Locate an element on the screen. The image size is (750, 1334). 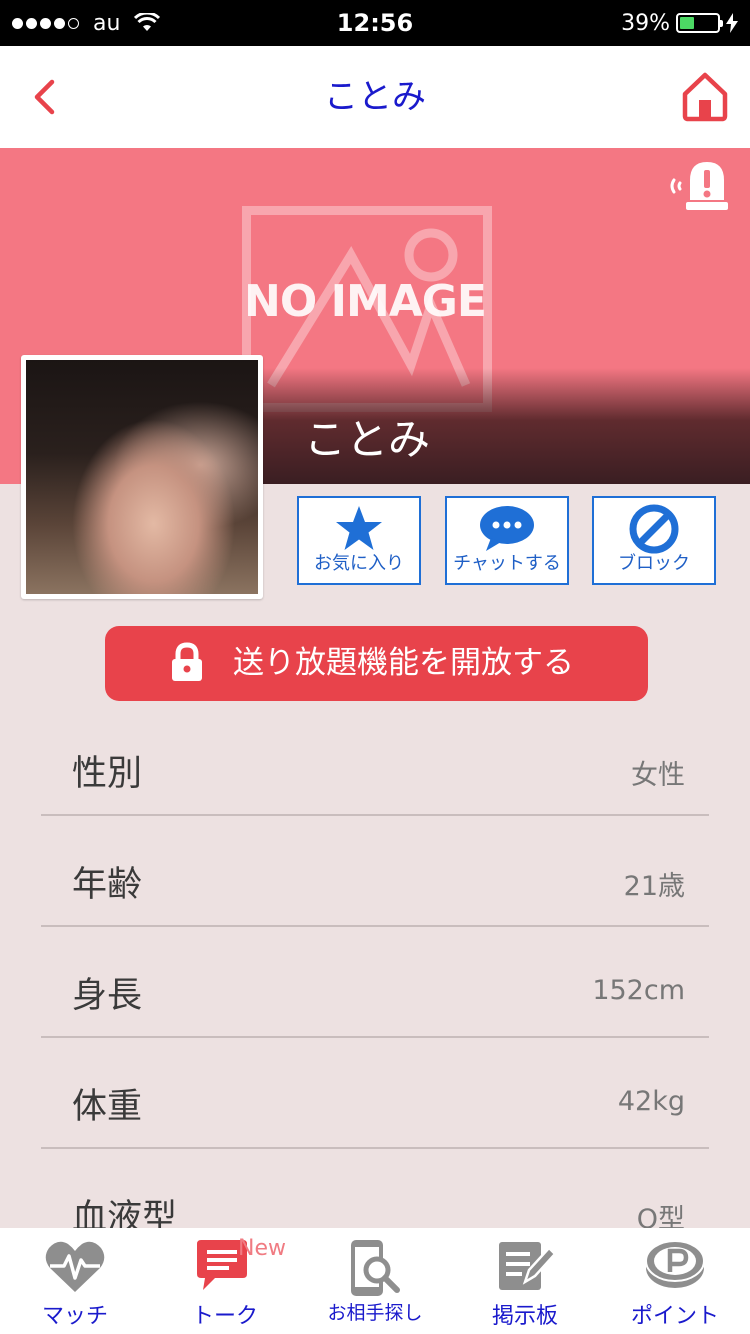
profile-label: 性別 is located at coordinates (107, 774).